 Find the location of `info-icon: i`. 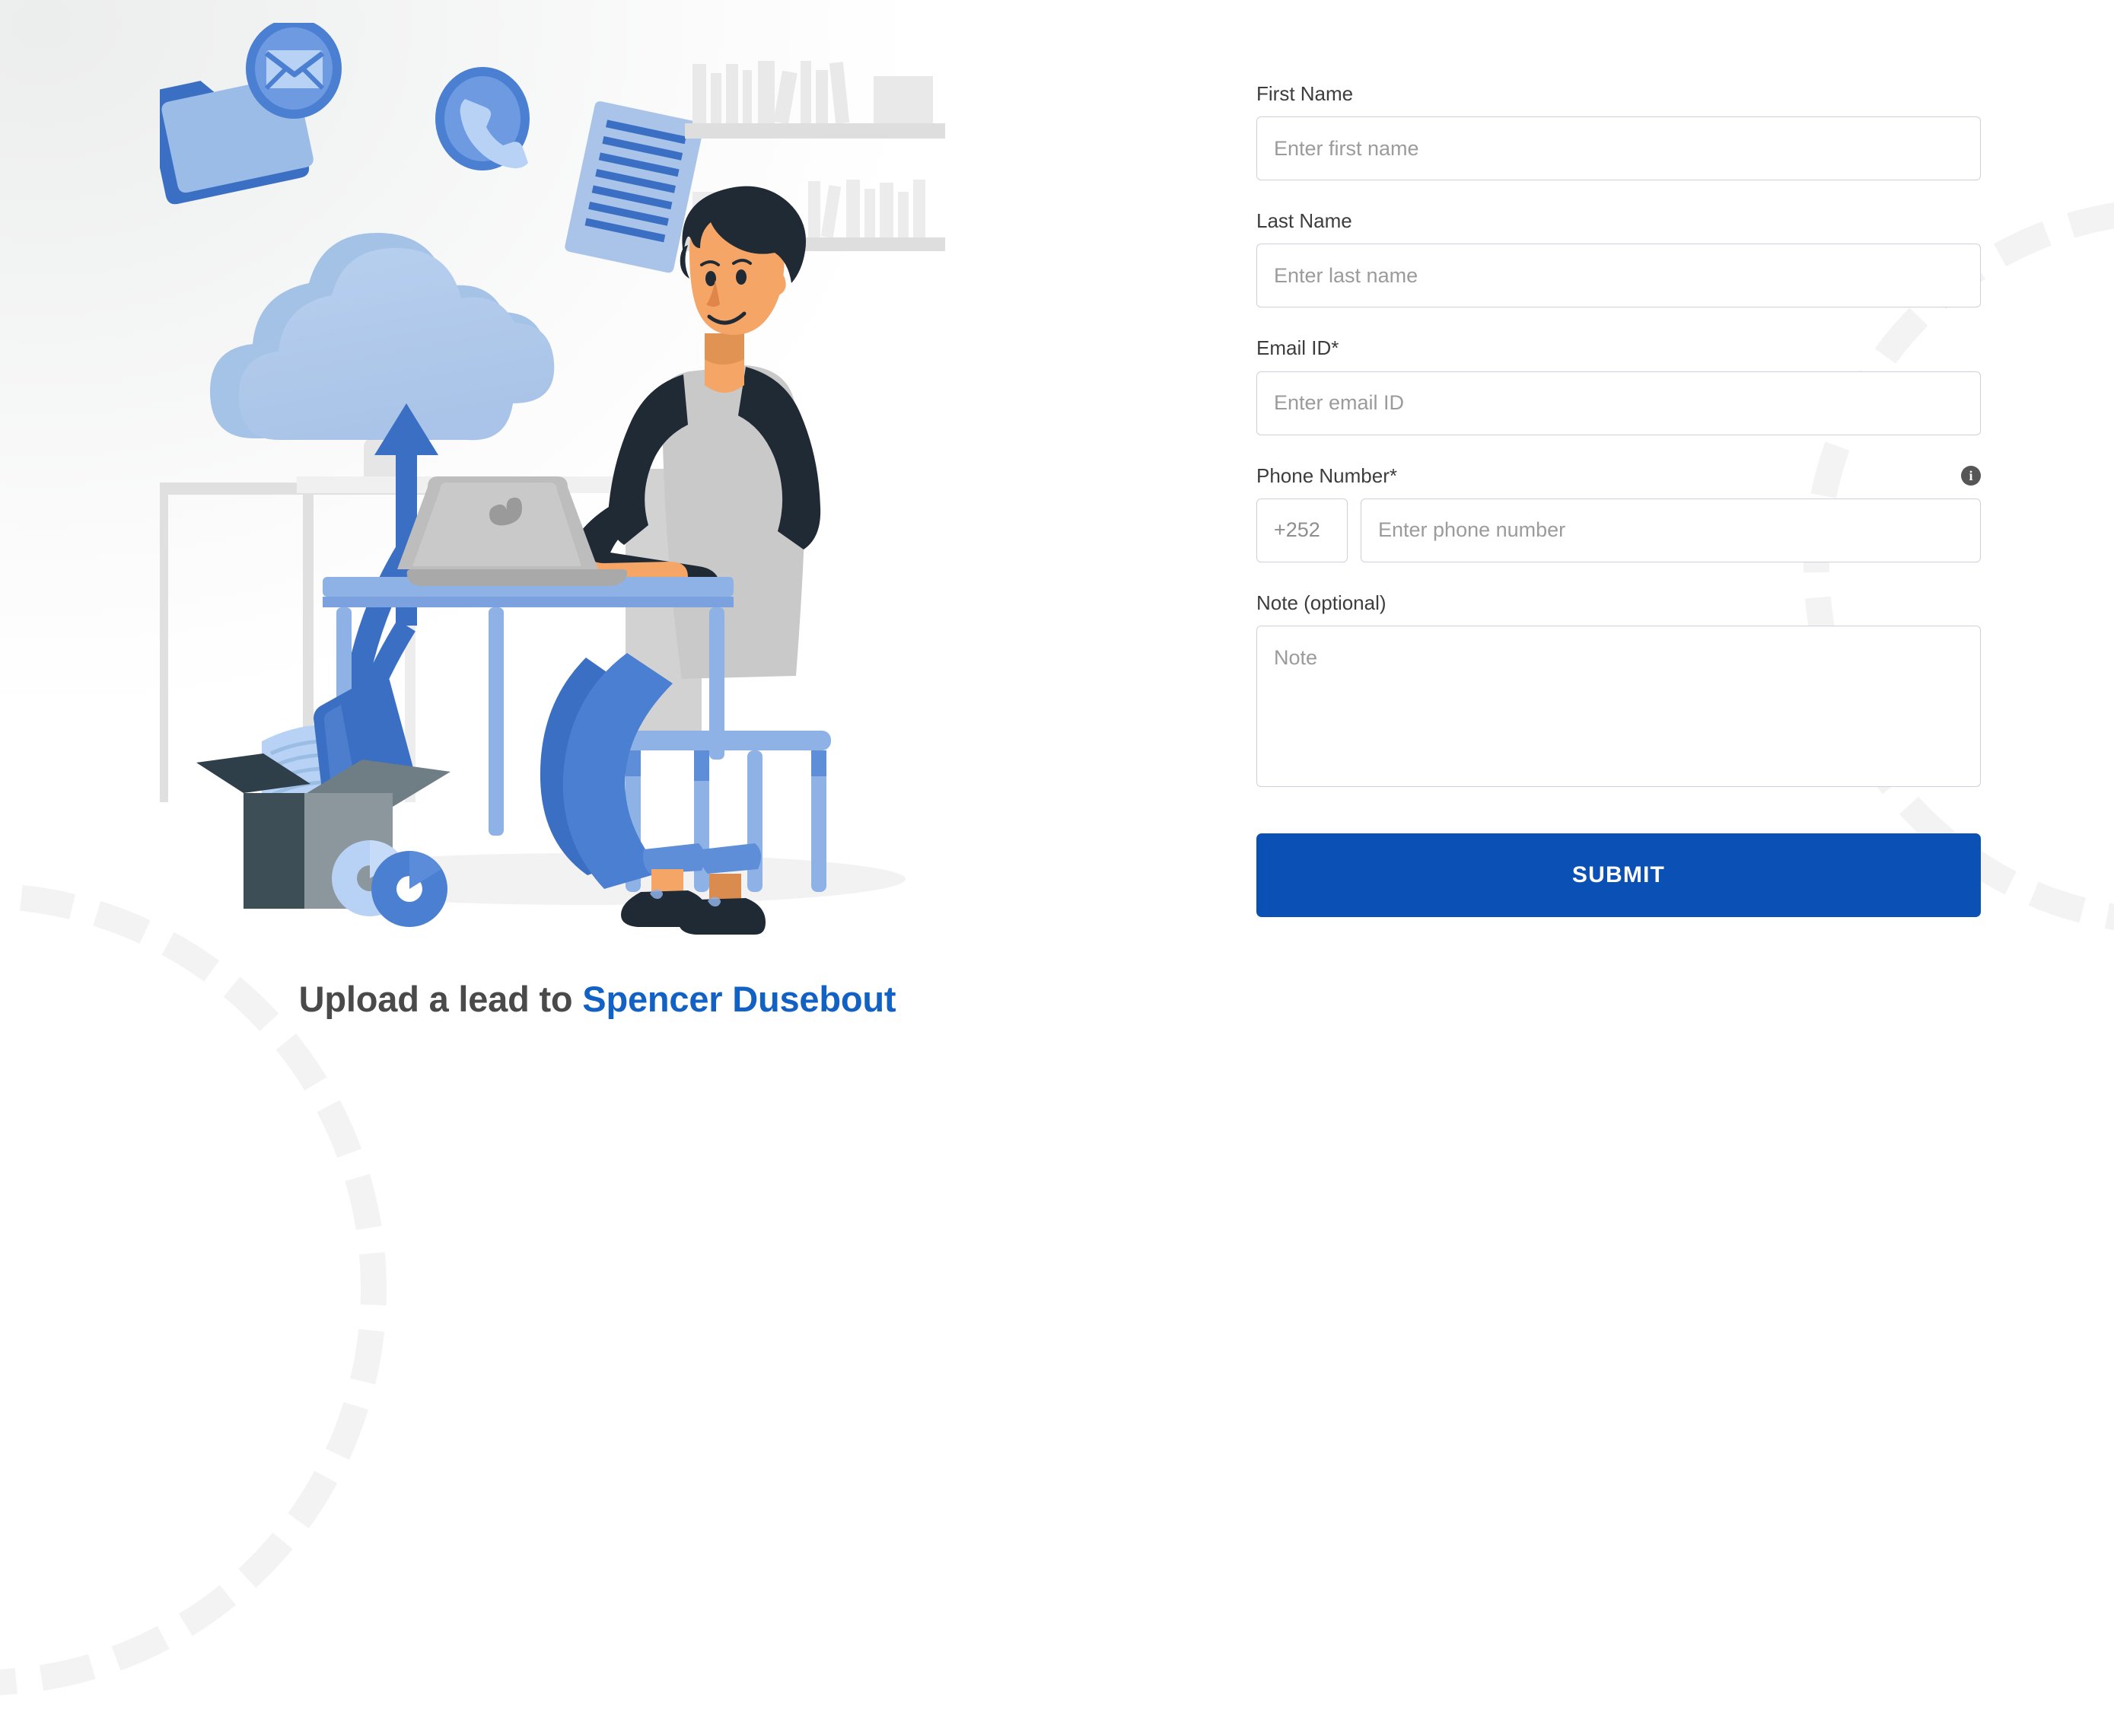

info-icon: i is located at coordinates (1971, 476).